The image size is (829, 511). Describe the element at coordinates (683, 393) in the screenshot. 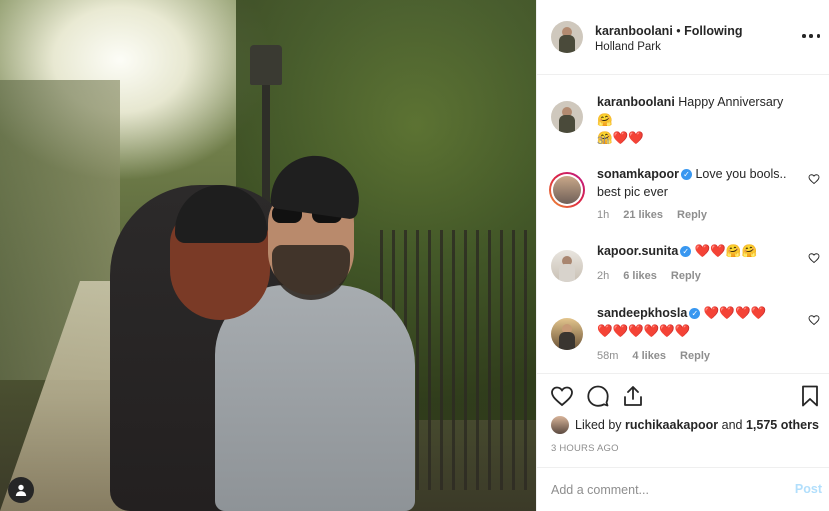

I see `post-actions` at that location.